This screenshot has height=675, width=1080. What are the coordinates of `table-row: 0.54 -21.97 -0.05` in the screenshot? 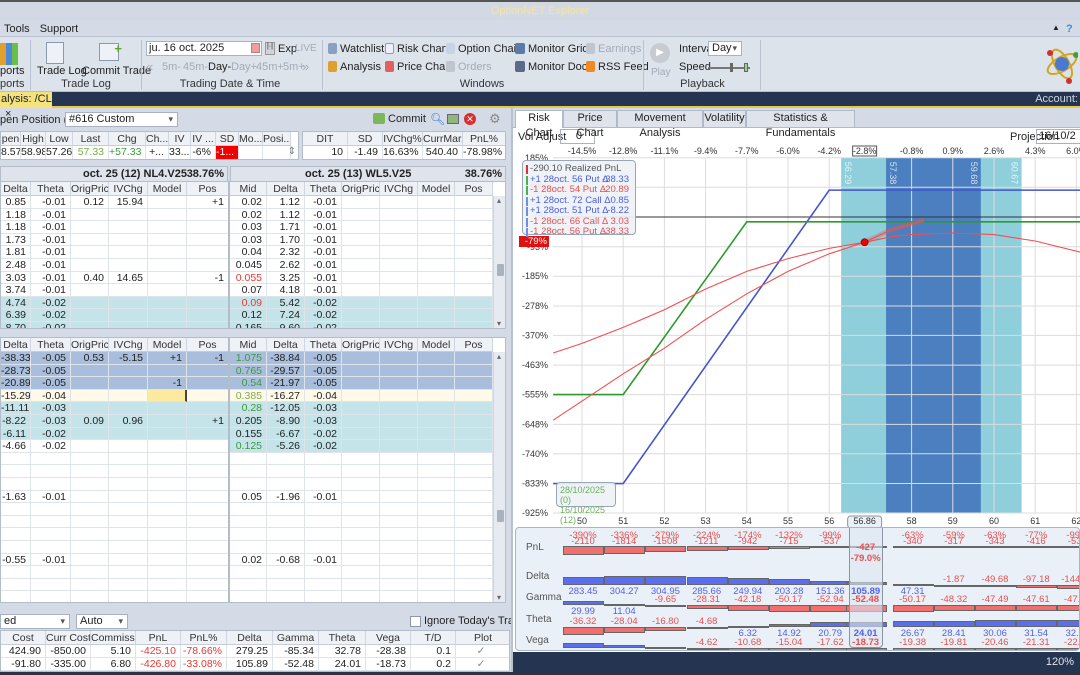 It's located at (367, 383).